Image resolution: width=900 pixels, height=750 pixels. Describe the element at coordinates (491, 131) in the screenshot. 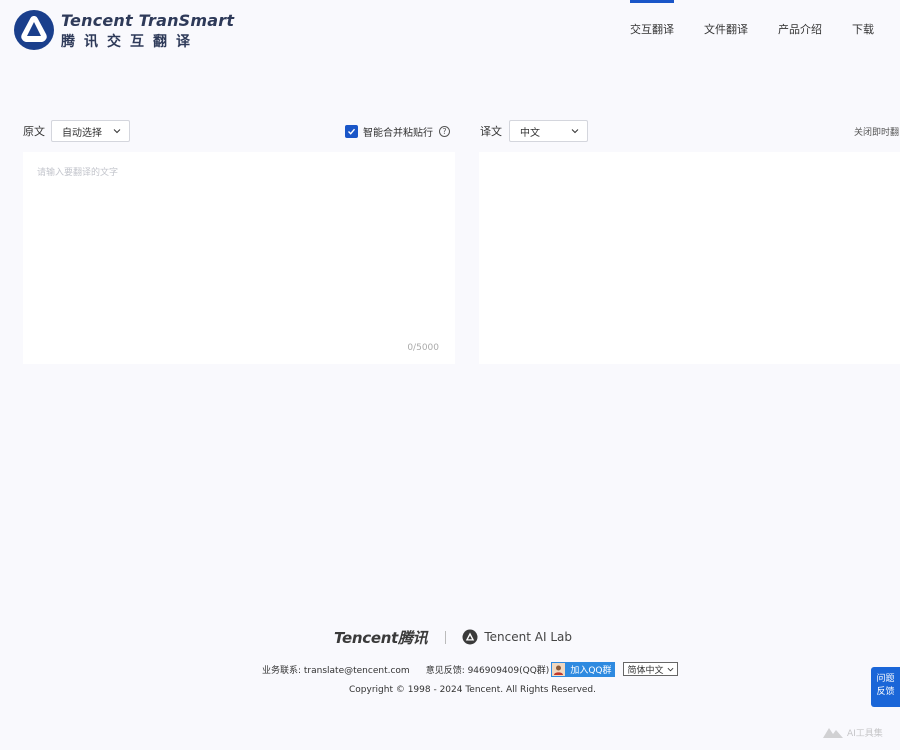

I see `target-label: 译文` at that location.